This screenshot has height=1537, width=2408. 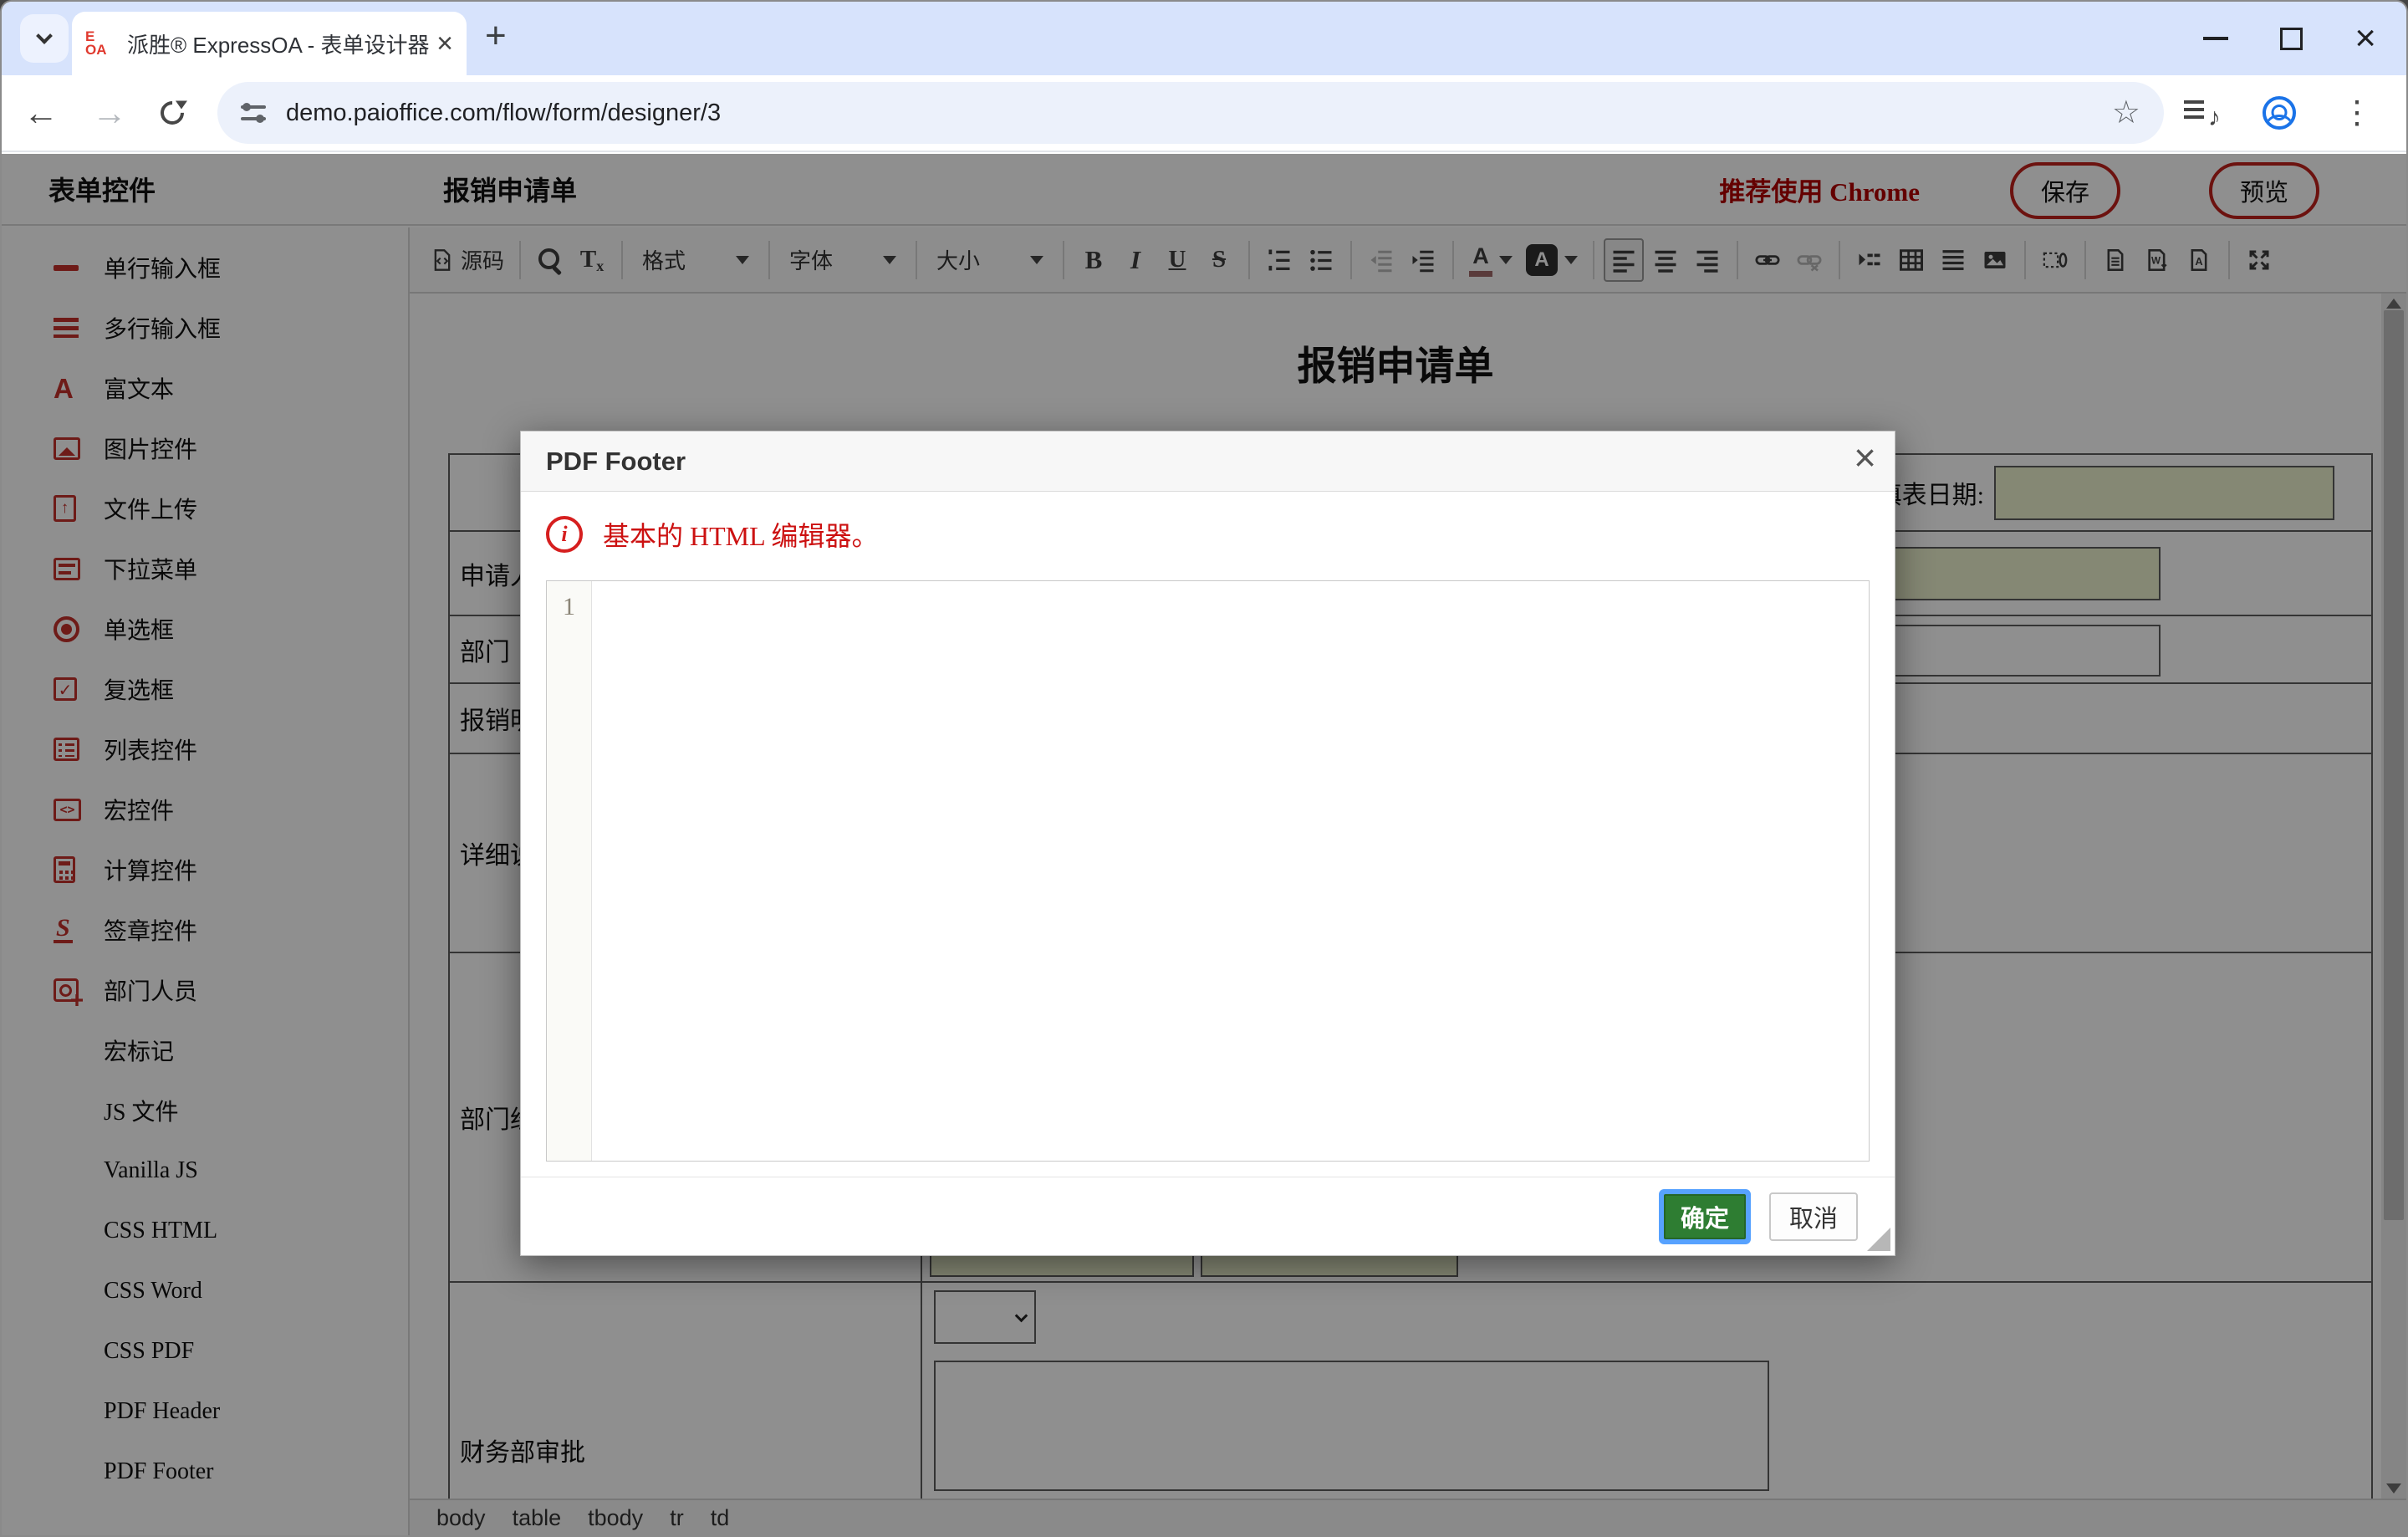 What do you see at coordinates (2357, 113) in the screenshot?
I see `browser-menu-icon: ⋮` at bounding box center [2357, 113].